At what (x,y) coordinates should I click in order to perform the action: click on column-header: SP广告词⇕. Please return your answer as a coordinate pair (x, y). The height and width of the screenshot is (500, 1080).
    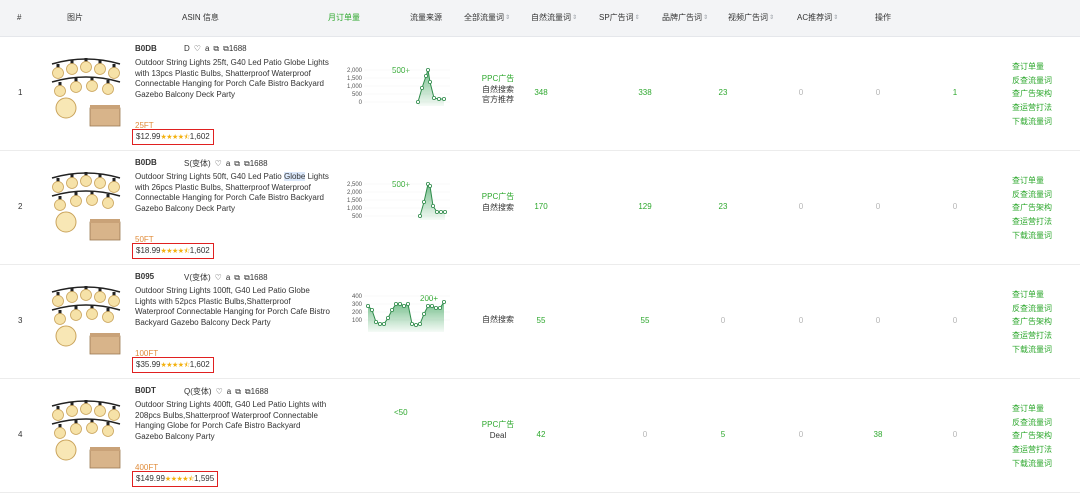
    Looking at the image, I should click on (619, 18).